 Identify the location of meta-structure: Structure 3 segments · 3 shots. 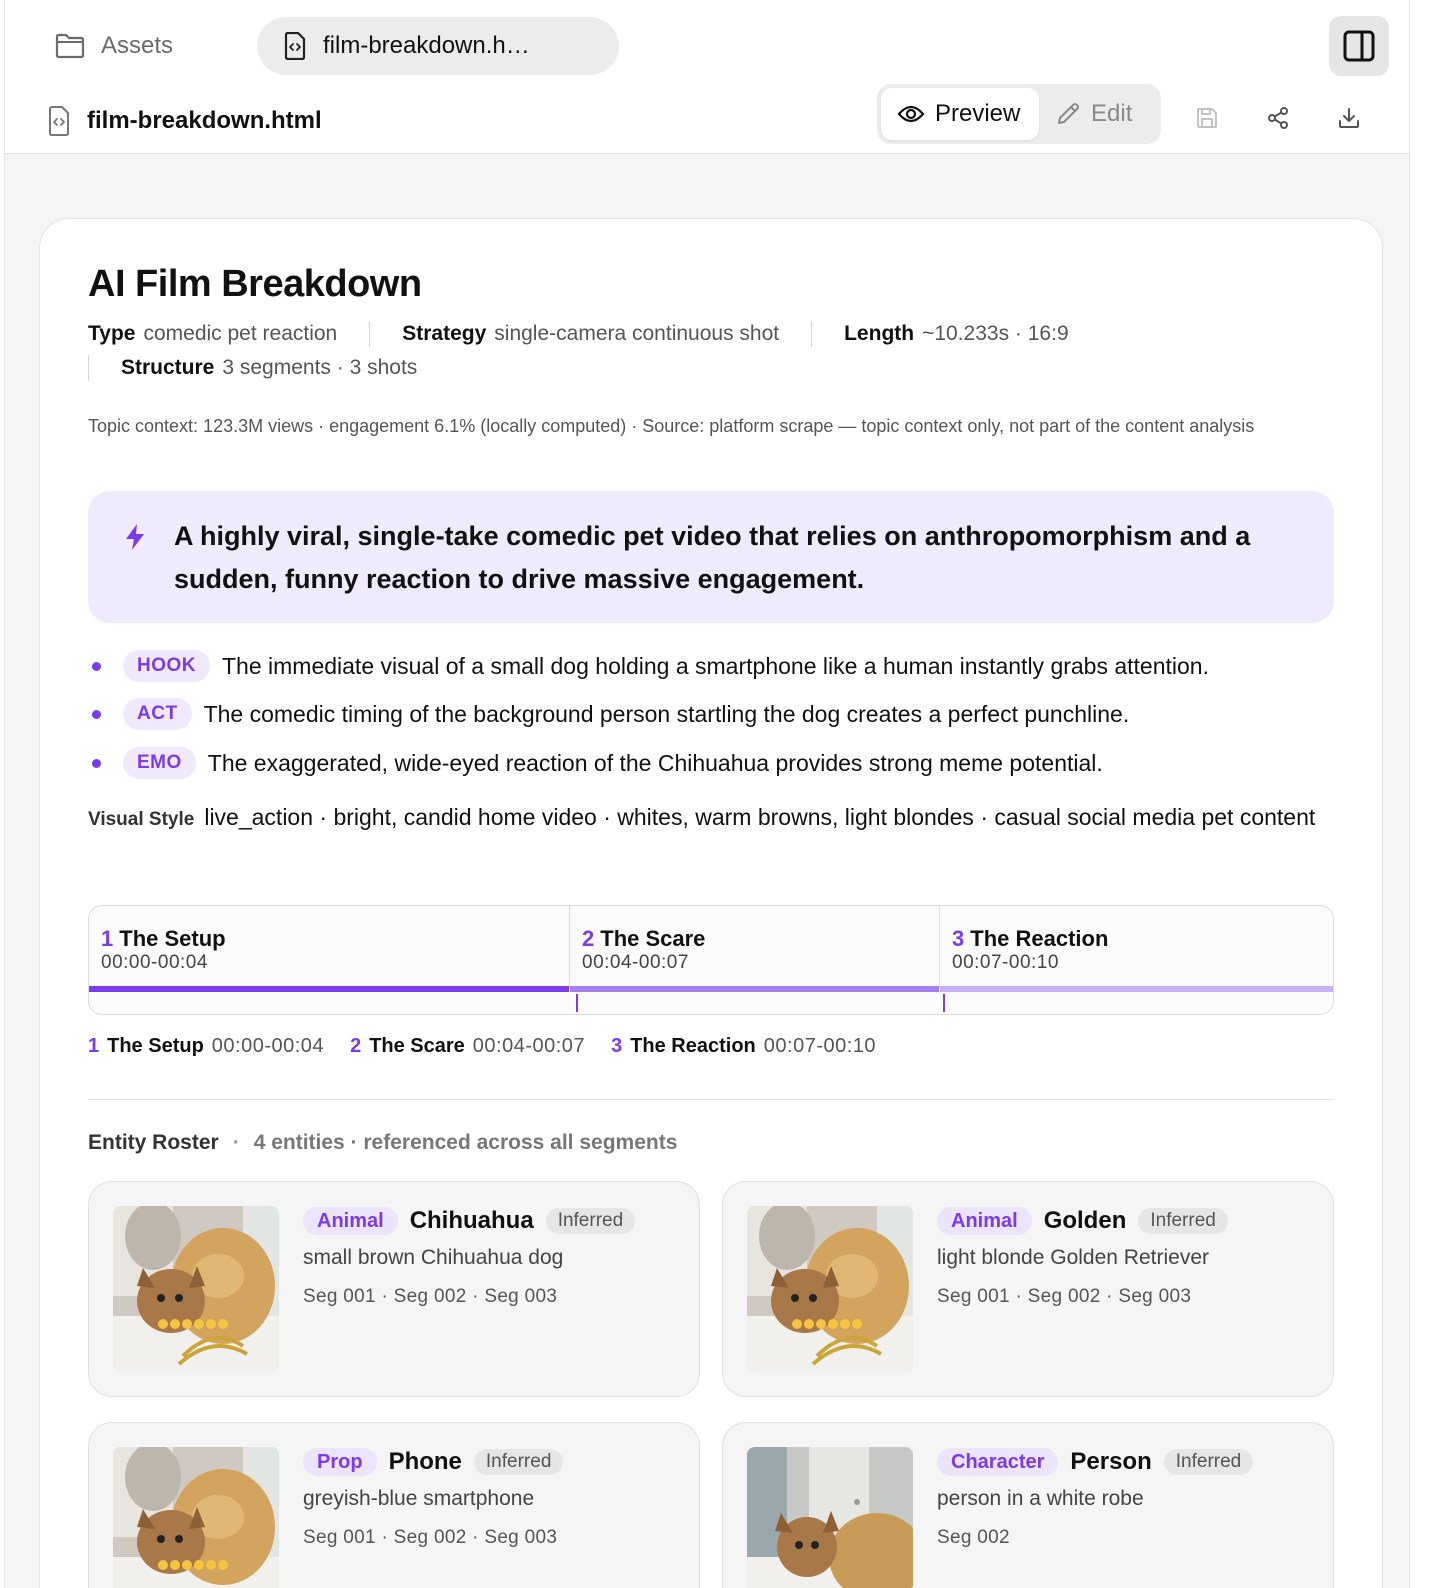
(269, 367).